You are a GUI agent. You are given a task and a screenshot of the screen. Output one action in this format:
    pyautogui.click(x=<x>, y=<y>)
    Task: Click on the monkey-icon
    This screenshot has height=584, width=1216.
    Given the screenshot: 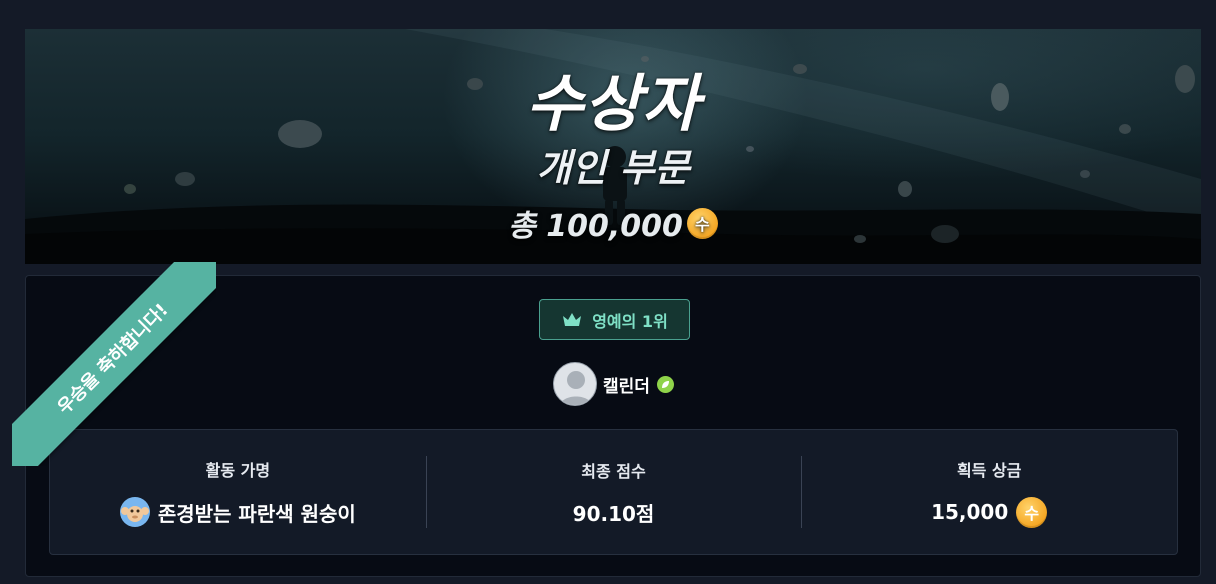 What is the action you would take?
    pyautogui.click(x=134, y=512)
    